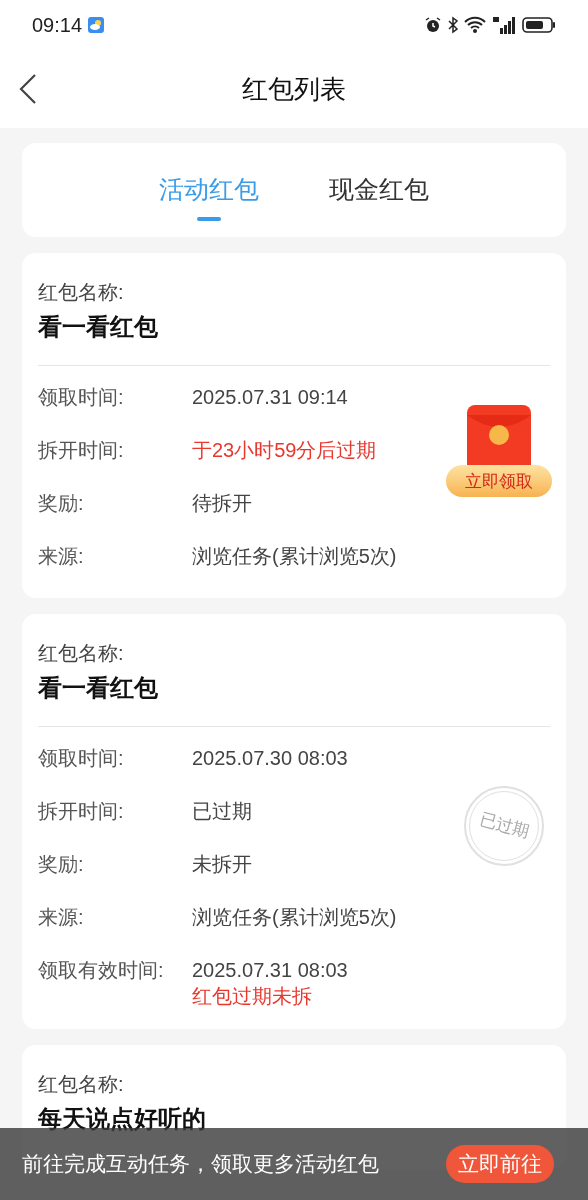  I want to click on field-value: 2025.07.31 09:14, so click(270, 397).